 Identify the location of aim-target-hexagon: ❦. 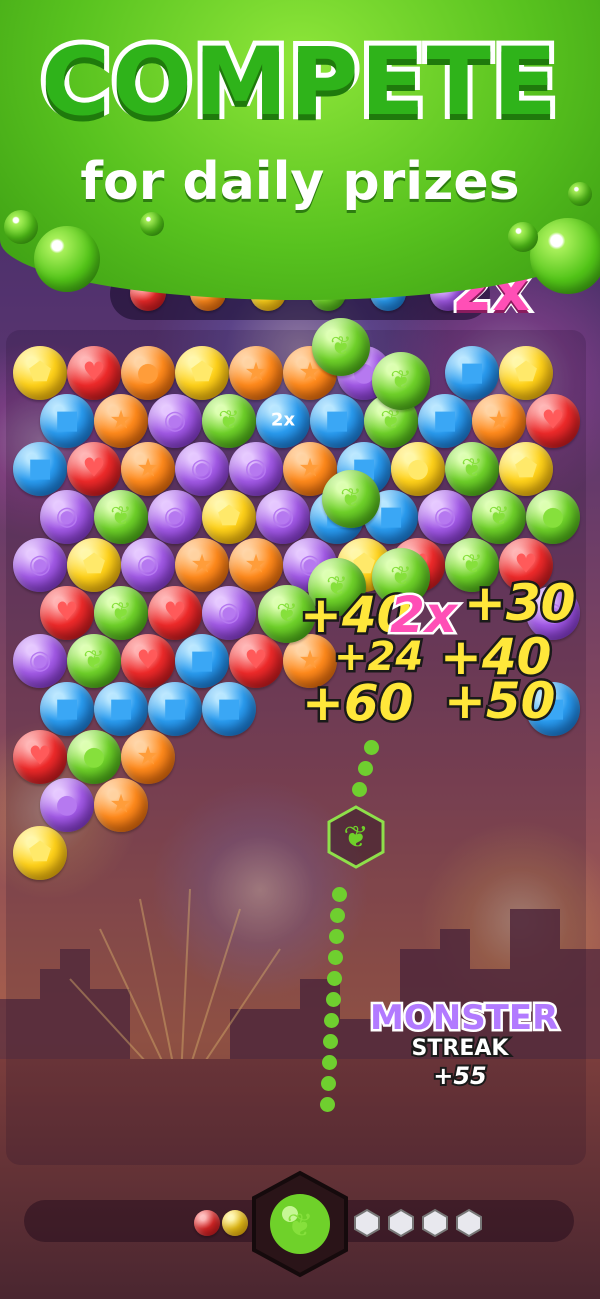
(356, 837).